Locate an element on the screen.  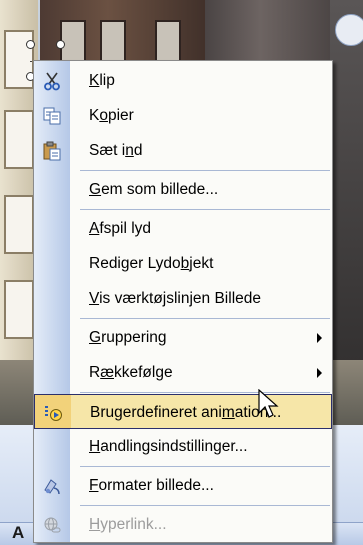
menu-item-label: Afspil lyd is located at coordinates (120, 228).